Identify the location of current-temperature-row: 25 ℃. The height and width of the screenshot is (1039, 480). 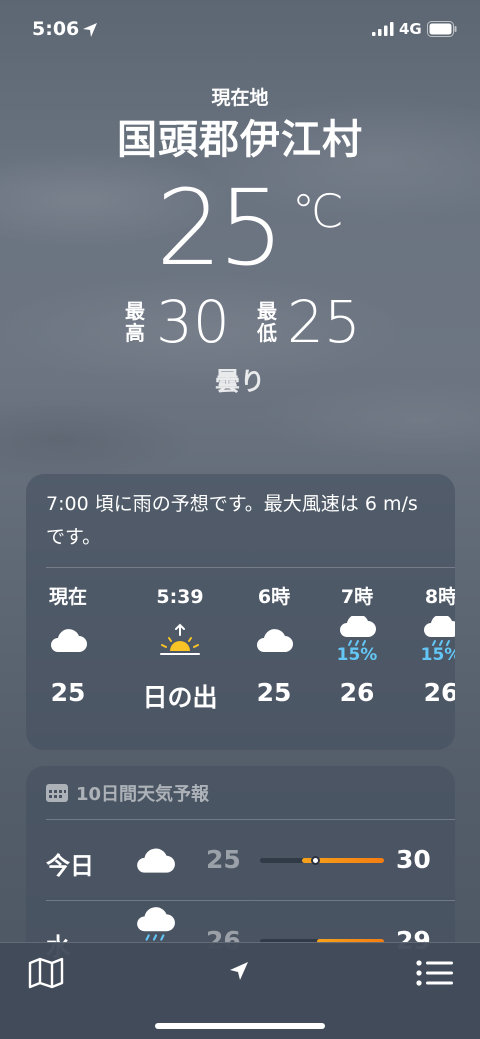
(240, 228).